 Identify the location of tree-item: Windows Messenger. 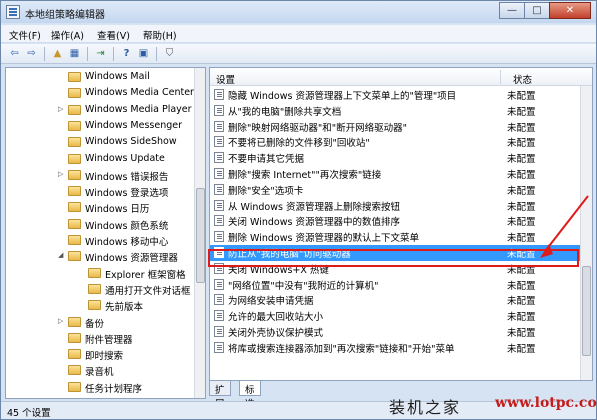
(100, 127).